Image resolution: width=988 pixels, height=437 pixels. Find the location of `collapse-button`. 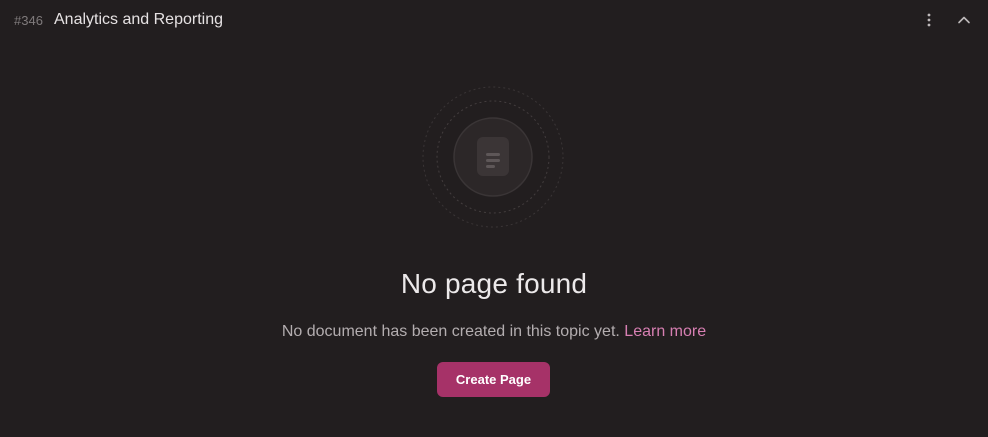

collapse-button is located at coordinates (964, 20).